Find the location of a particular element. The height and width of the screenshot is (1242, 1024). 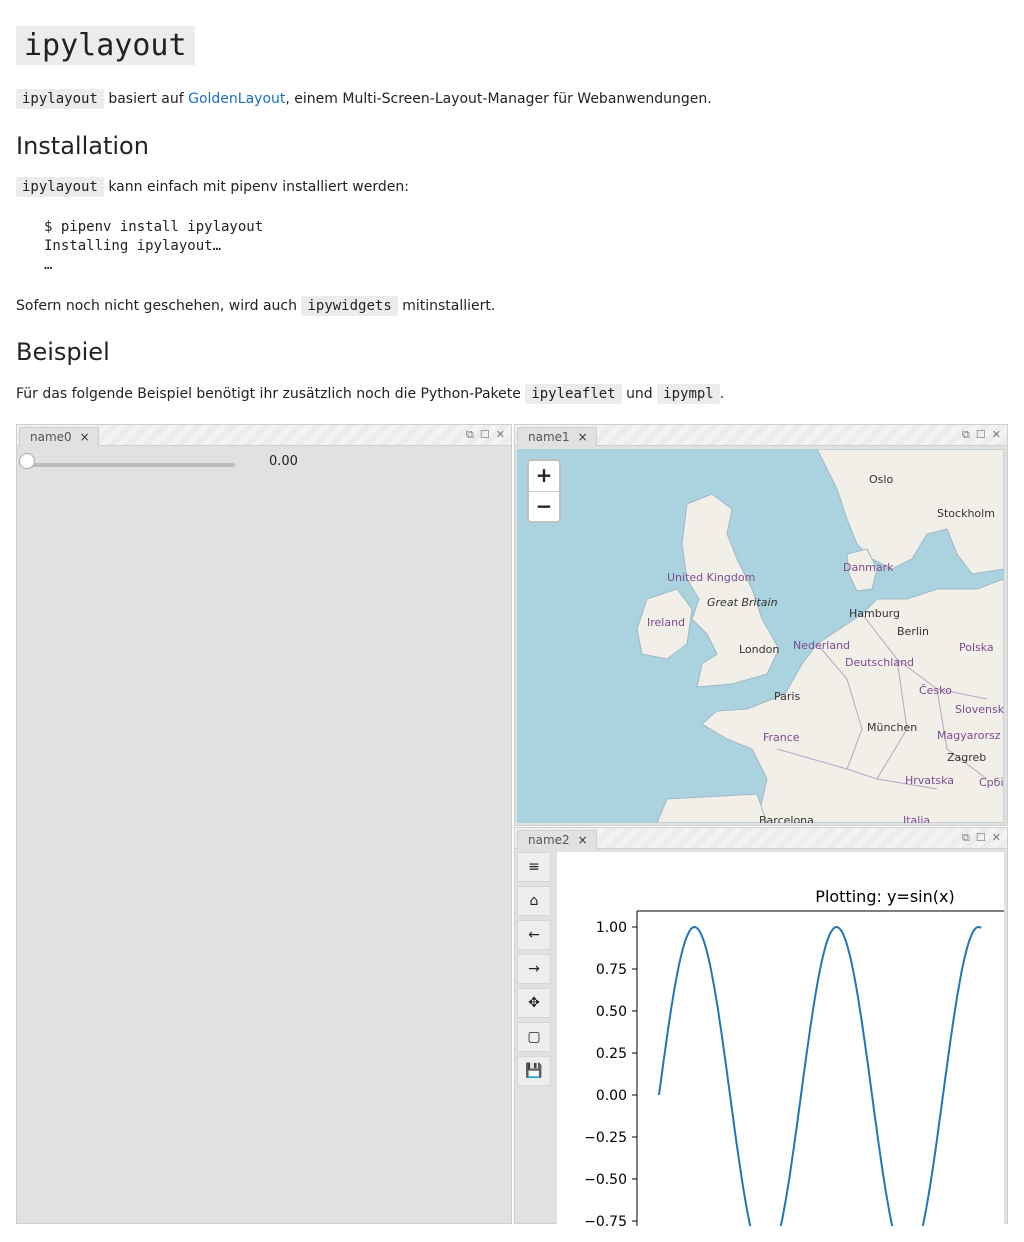

y-tick-label: −0.25 is located at coordinates (605, 1138).